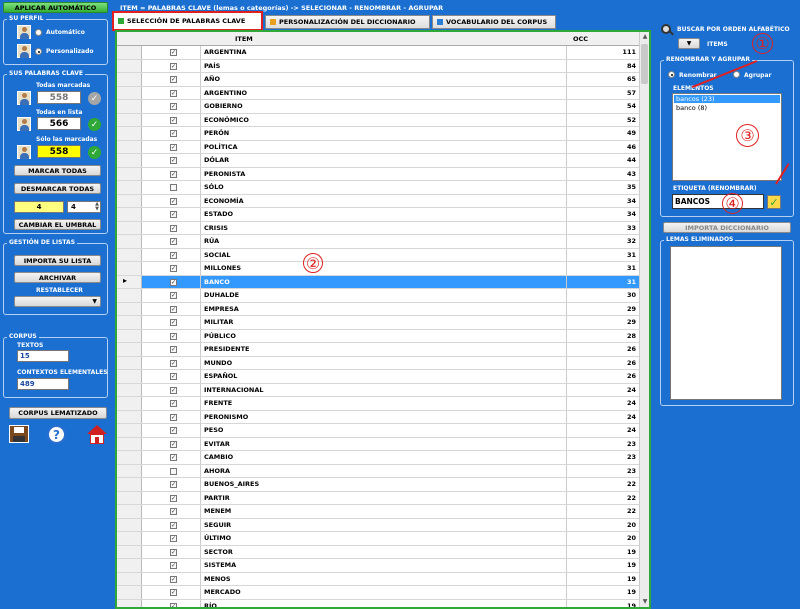 The width and height of the screenshot is (800, 609). Describe the element at coordinates (383, 161) in the screenshot. I see `table-row: DÓLAR 44 ✓` at that location.